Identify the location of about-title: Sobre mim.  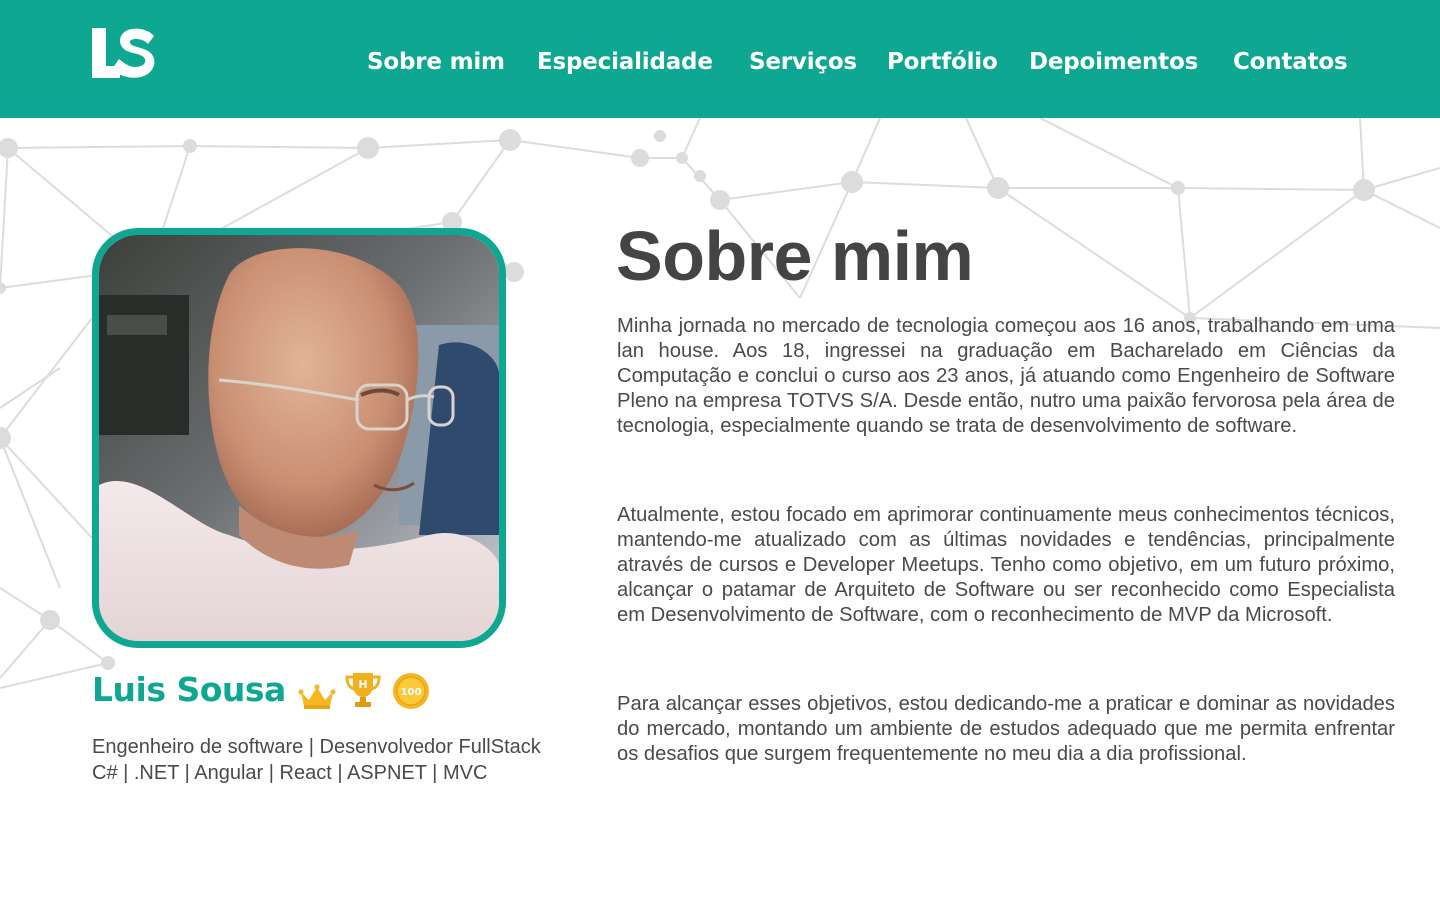
(795, 256).